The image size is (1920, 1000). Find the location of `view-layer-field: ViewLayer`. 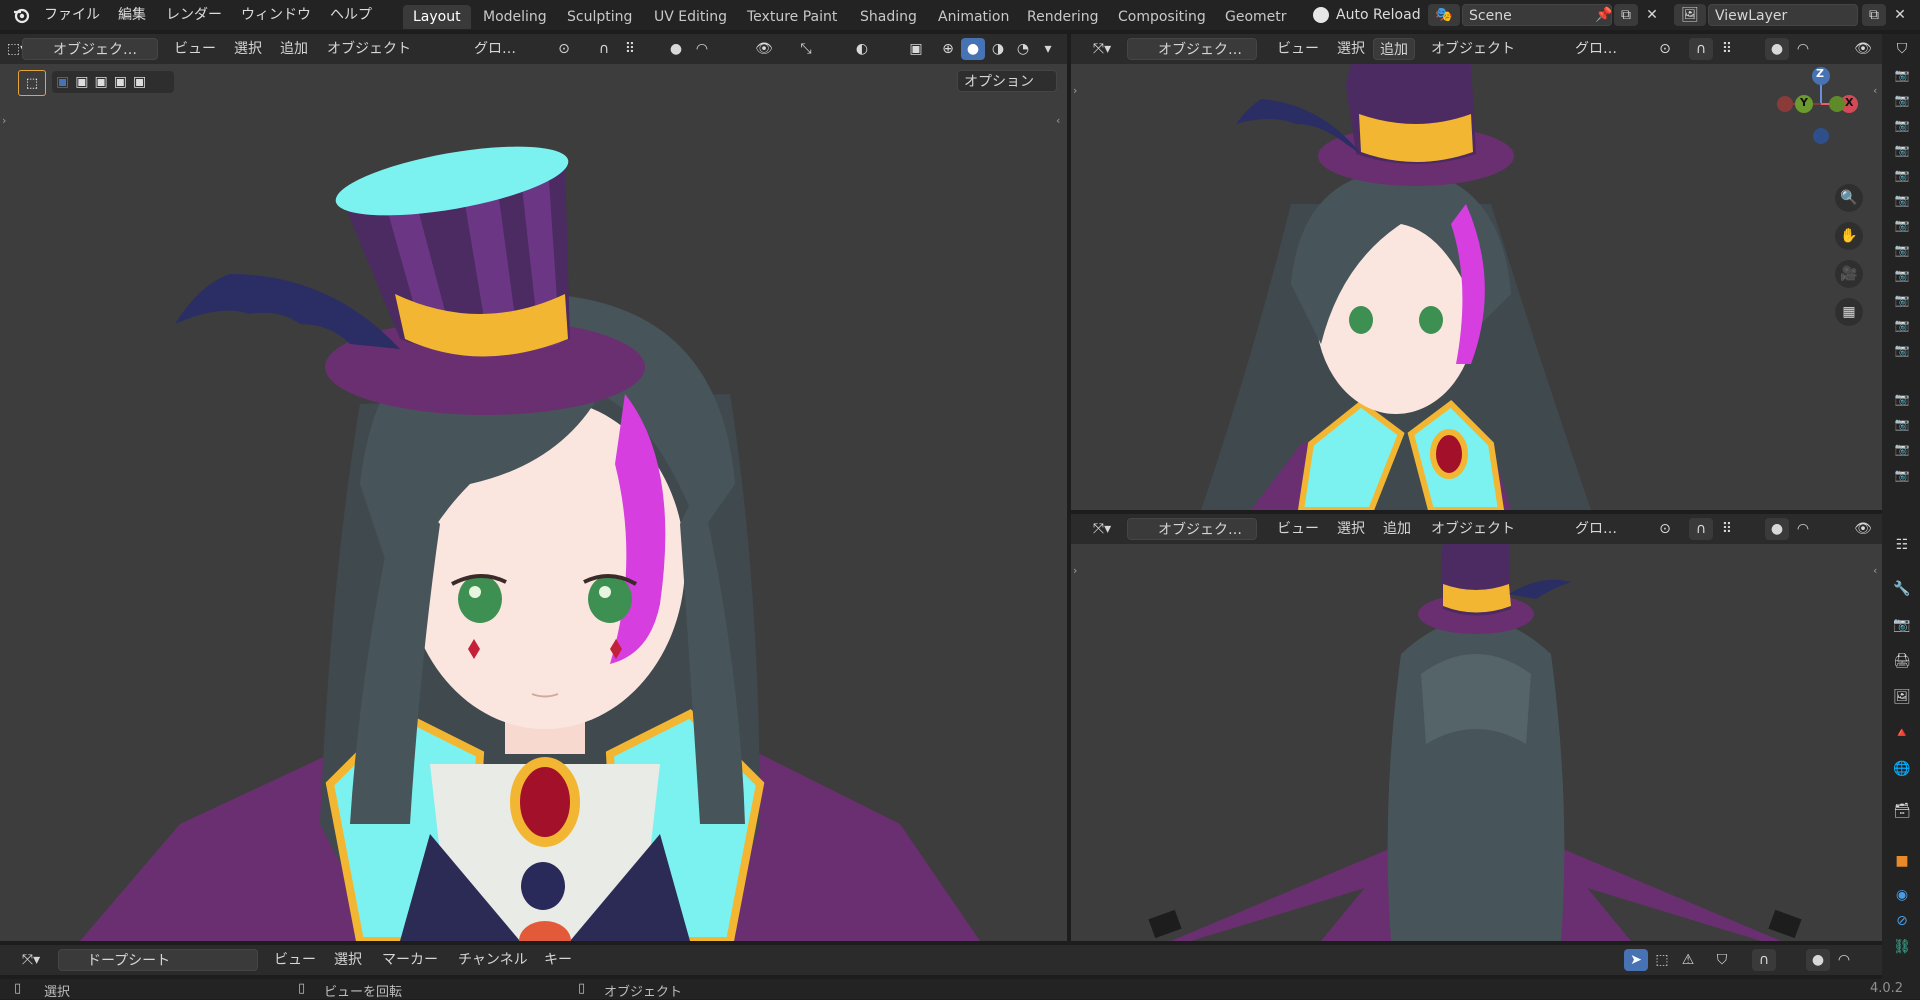

view-layer-field: ViewLayer is located at coordinates (1783, 15).